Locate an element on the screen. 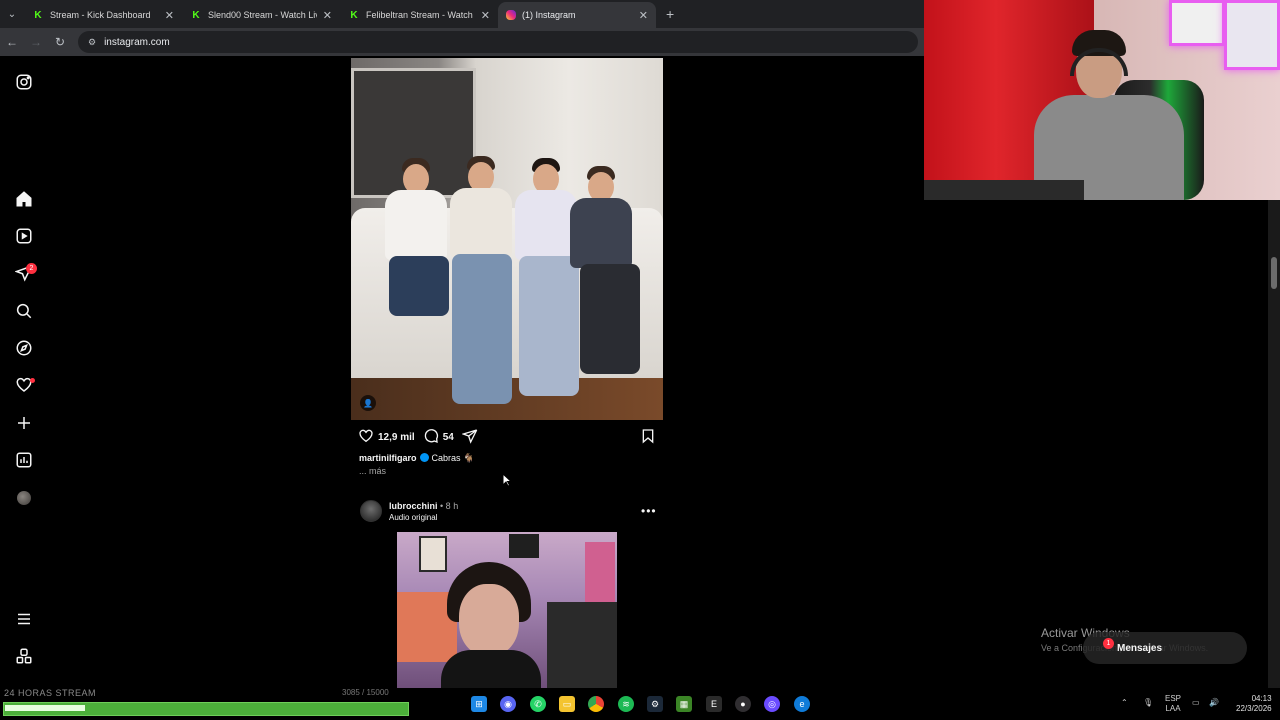 The image size is (1280, 720). like-count: 12,9 mil is located at coordinates (396, 437).